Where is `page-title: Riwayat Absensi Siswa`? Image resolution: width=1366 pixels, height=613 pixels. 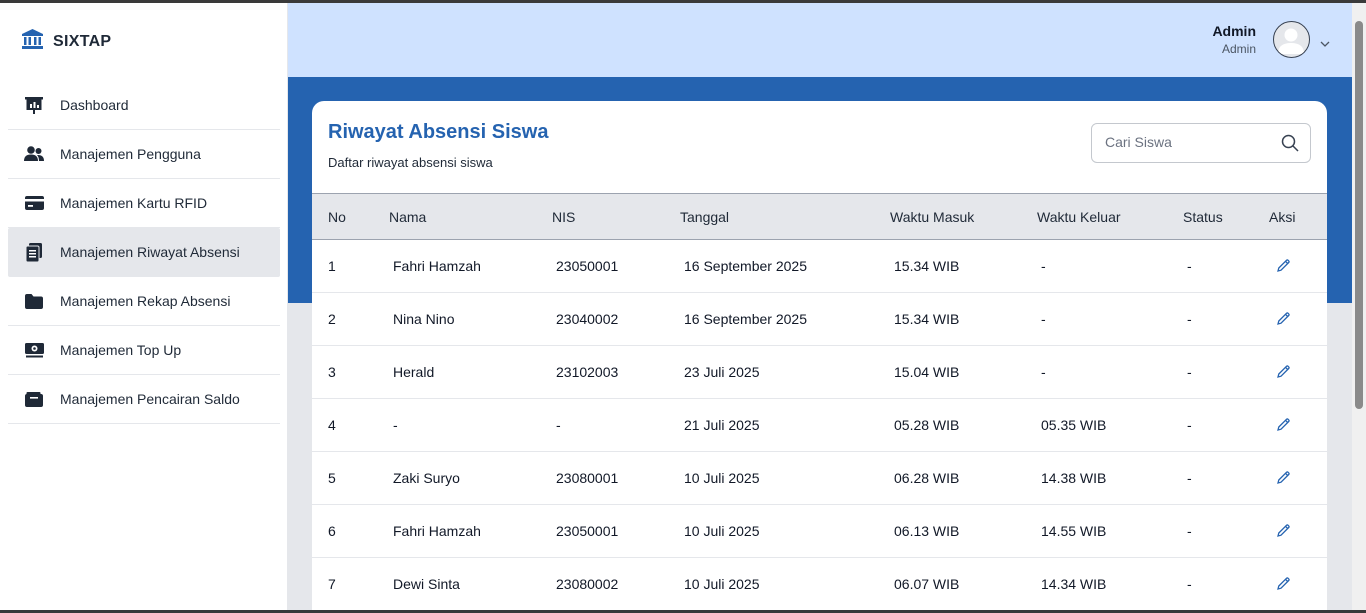
page-title: Riwayat Absensi Siswa is located at coordinates (438, 132).